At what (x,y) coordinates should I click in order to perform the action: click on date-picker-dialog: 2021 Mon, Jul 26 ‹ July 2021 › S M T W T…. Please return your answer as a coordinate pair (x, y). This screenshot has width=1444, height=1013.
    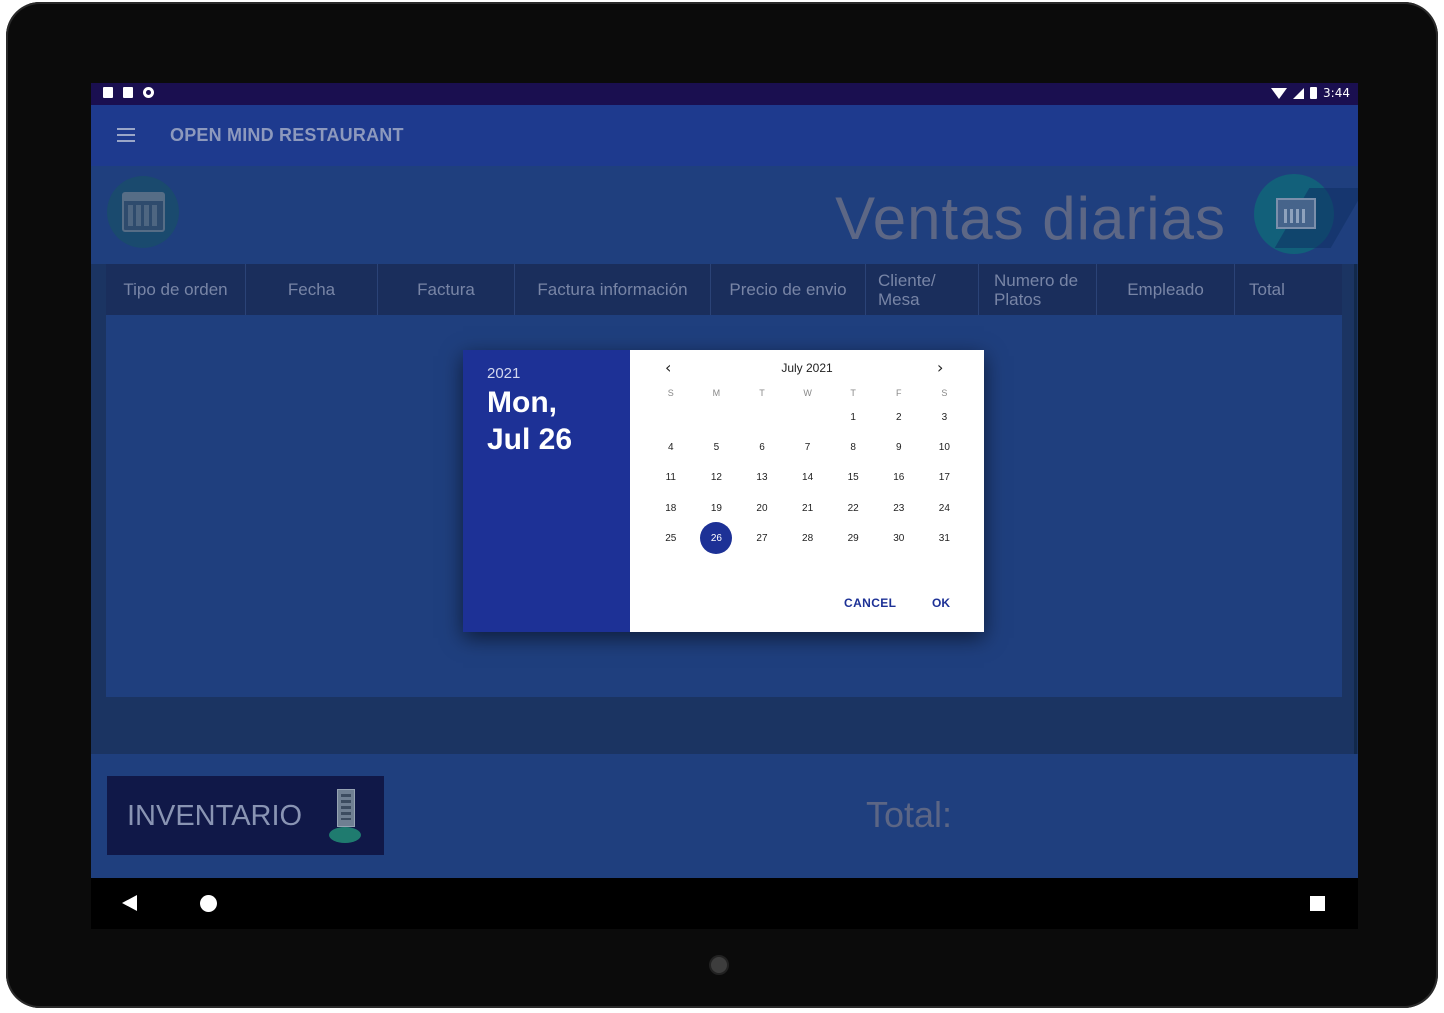
    Looking at the image, I should click on (723, 491).